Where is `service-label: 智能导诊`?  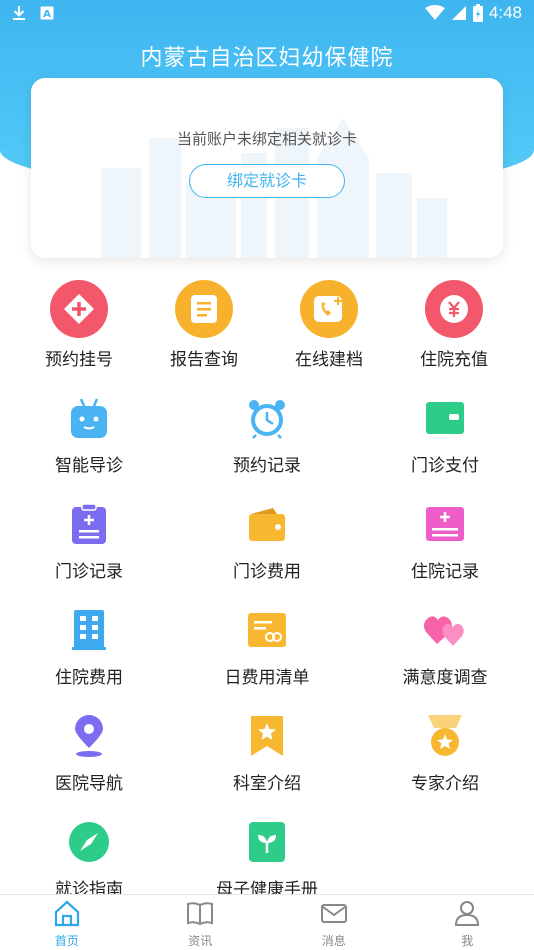
service-label: 智能导诊 is located at coordinates (89, 466).